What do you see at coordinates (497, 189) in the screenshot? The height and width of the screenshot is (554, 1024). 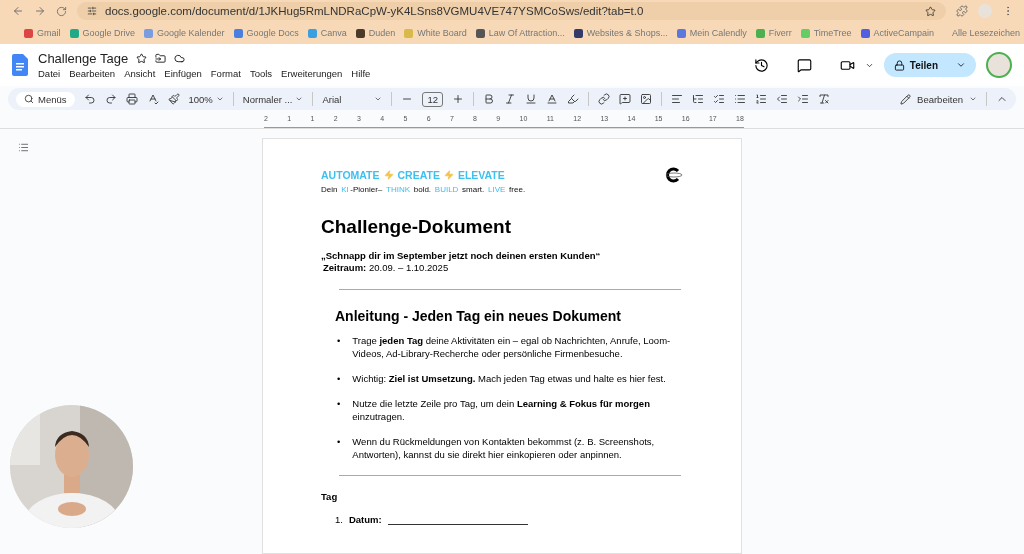 I see `tagline-text: LIVE` at bounding box center [497, 189].